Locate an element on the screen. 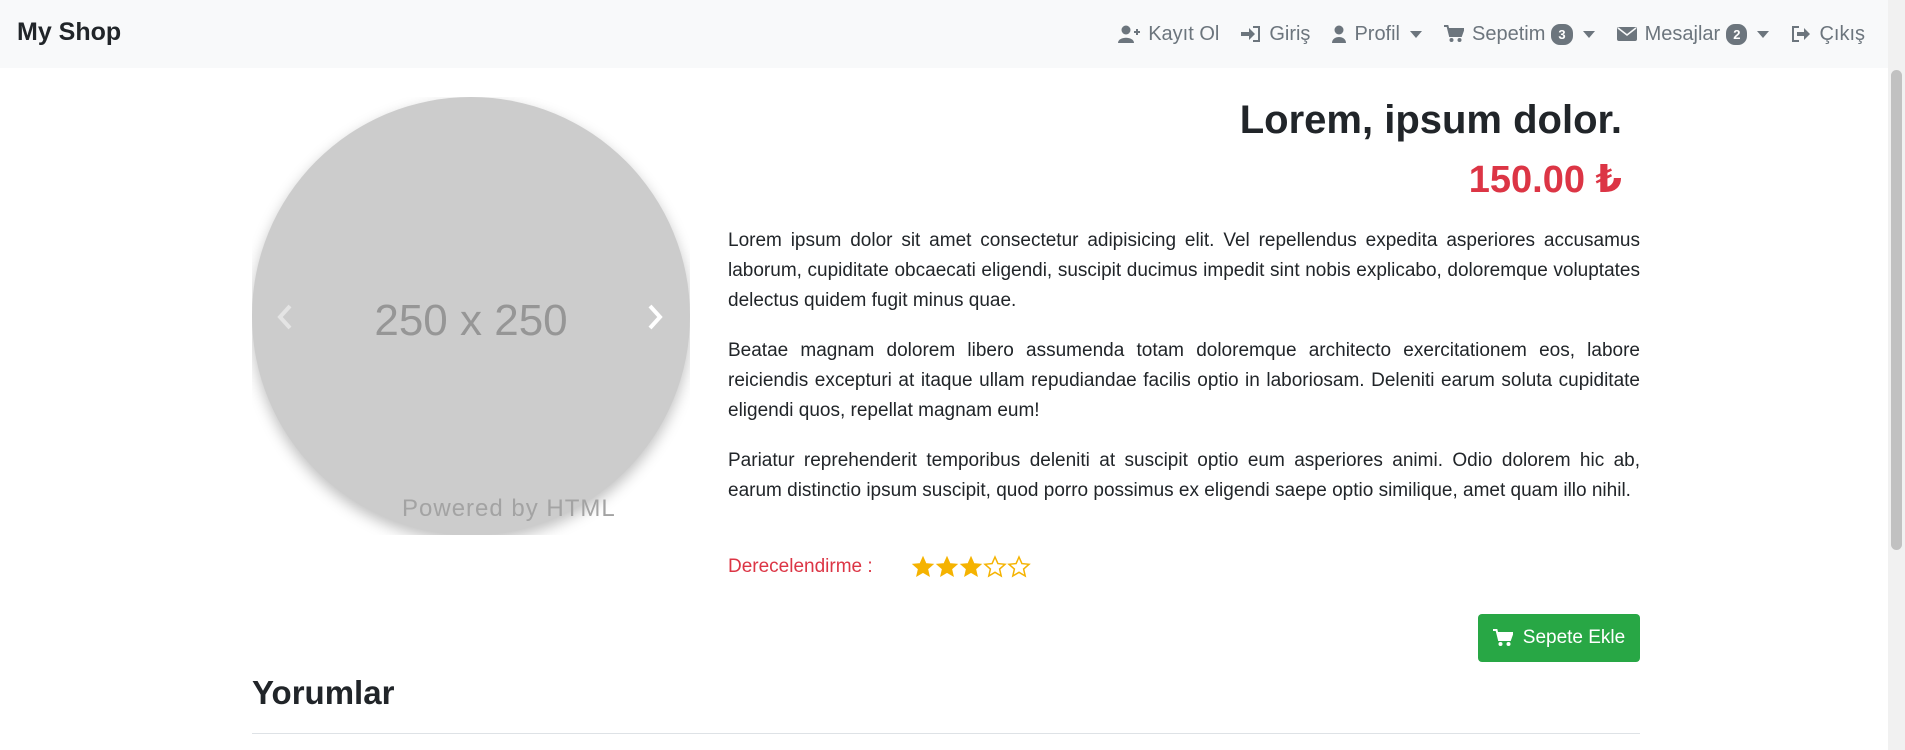 Image resolution: width=1905 pixels, height=750 pixels. nav-cart-label: Sepetim is located at coordinates (1509, 33).